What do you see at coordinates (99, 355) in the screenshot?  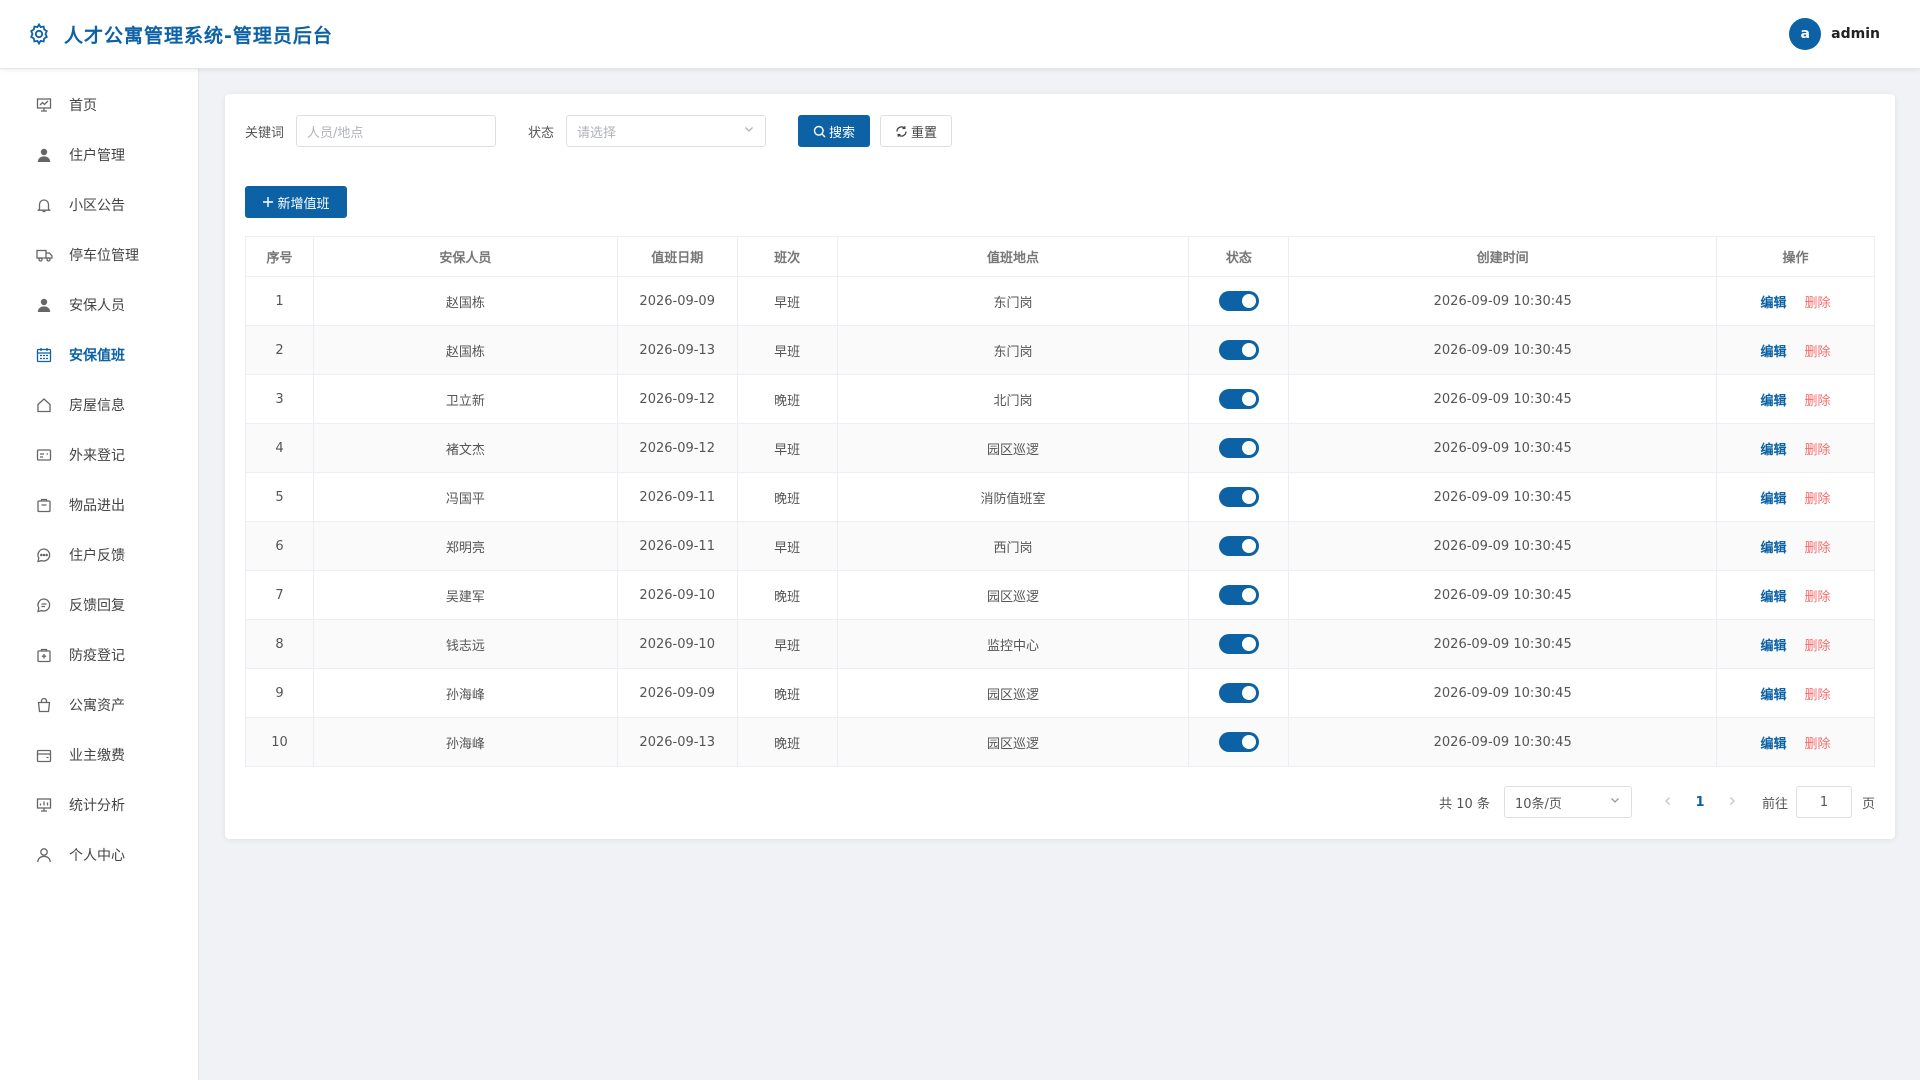 I see `sidebar-item-security-duty: 安保值班` at bounding box center [99, 355].